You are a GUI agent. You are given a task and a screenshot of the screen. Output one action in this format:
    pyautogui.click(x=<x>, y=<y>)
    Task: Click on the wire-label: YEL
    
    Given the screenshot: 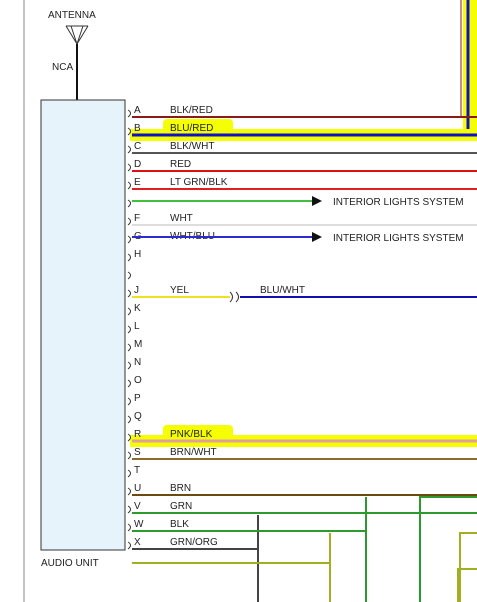 What is the action you would take?
    pyautogui.click(x=179, y=290)
    